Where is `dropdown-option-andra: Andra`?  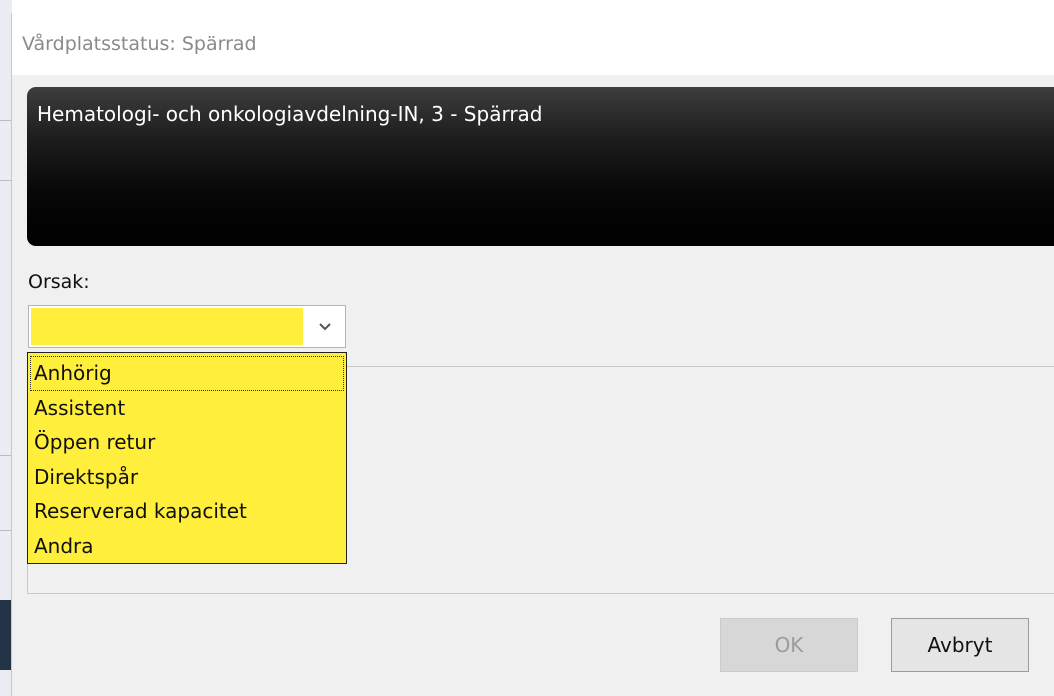
dropdown-option-andra: Andra is located at coordinates (187, 546).